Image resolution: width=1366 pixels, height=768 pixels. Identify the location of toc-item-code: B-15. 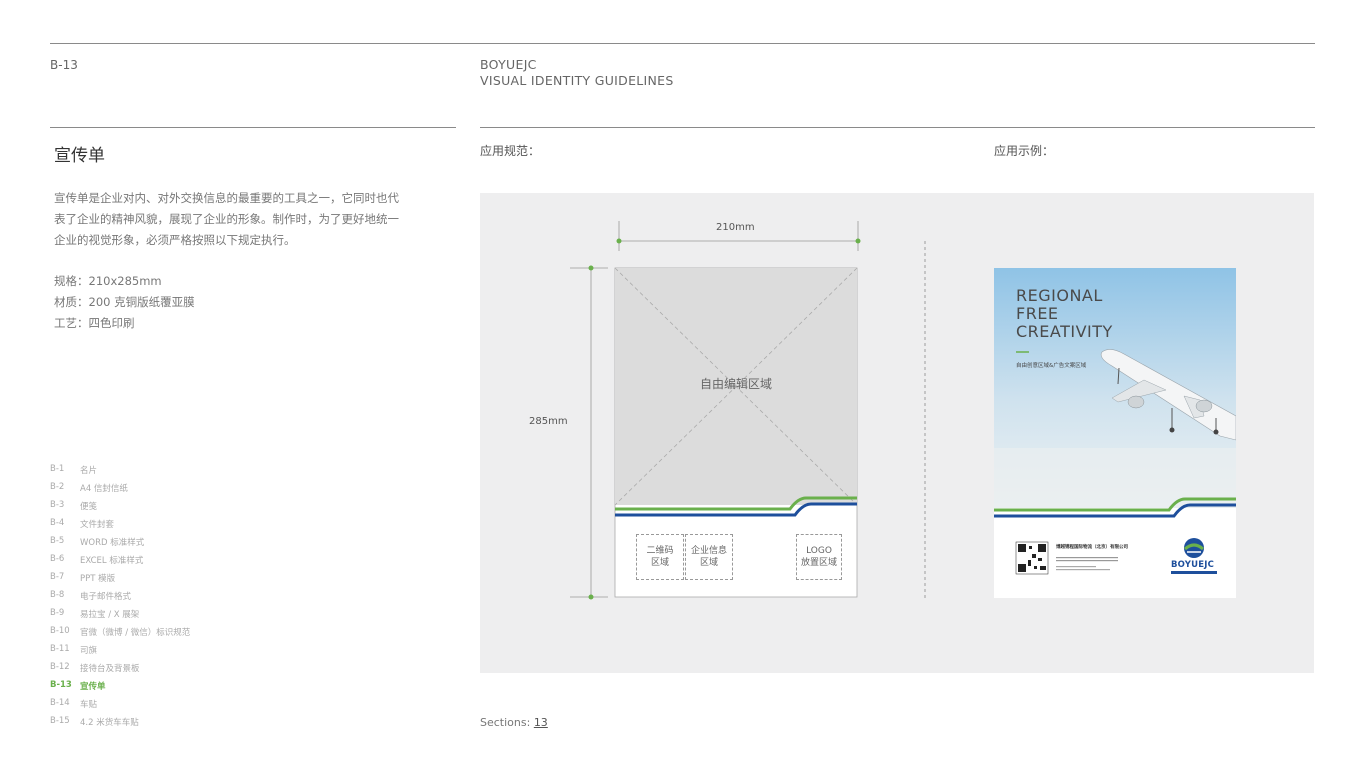
(60, 721).